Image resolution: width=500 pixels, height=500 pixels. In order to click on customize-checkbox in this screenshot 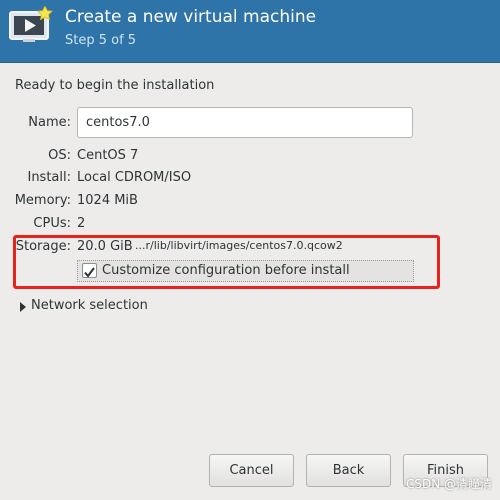, I will do `click(89, 270)`.